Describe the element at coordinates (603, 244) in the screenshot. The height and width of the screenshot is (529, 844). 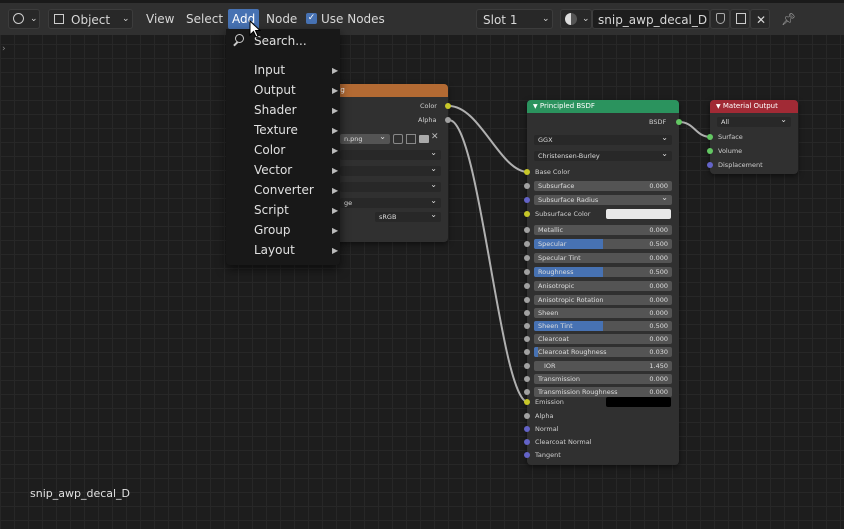
I see `bsdf-field-specular: Specular 0.500` at that location.